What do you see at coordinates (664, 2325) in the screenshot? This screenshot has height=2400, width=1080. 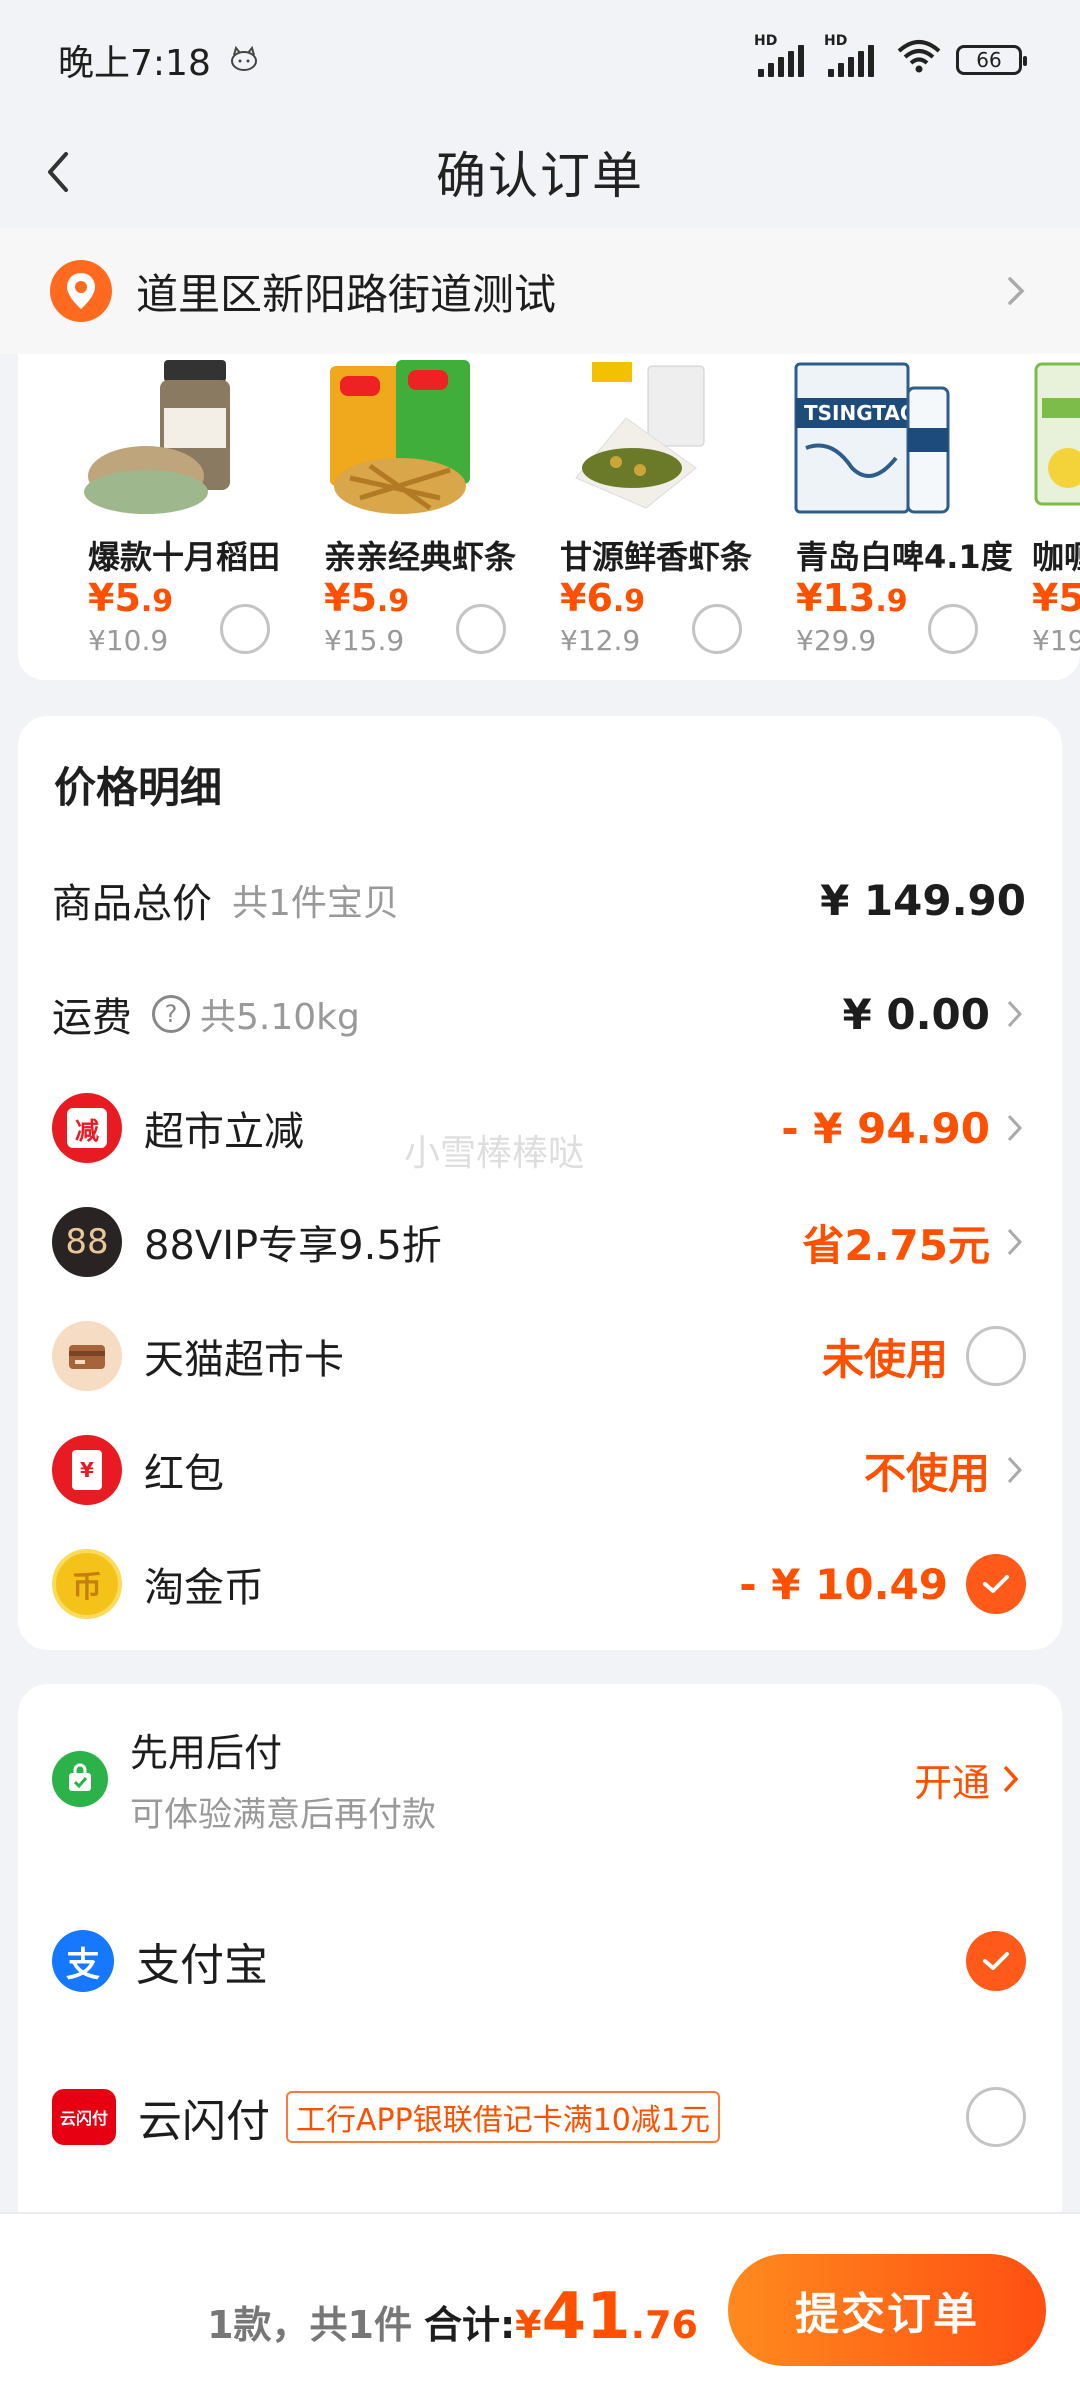 I see `total-amount-dec: .76` at bounding box center [664, 2325].